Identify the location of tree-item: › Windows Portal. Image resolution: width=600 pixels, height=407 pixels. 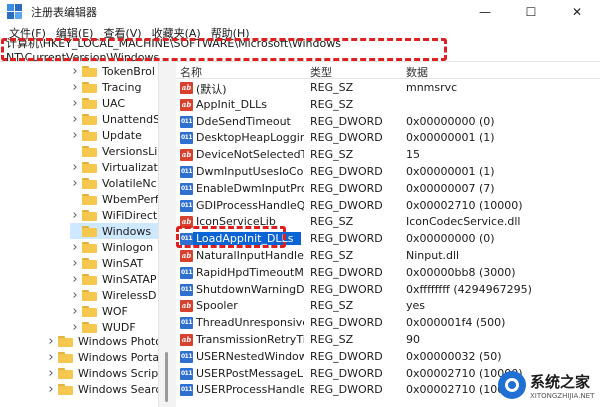
(102, 357).